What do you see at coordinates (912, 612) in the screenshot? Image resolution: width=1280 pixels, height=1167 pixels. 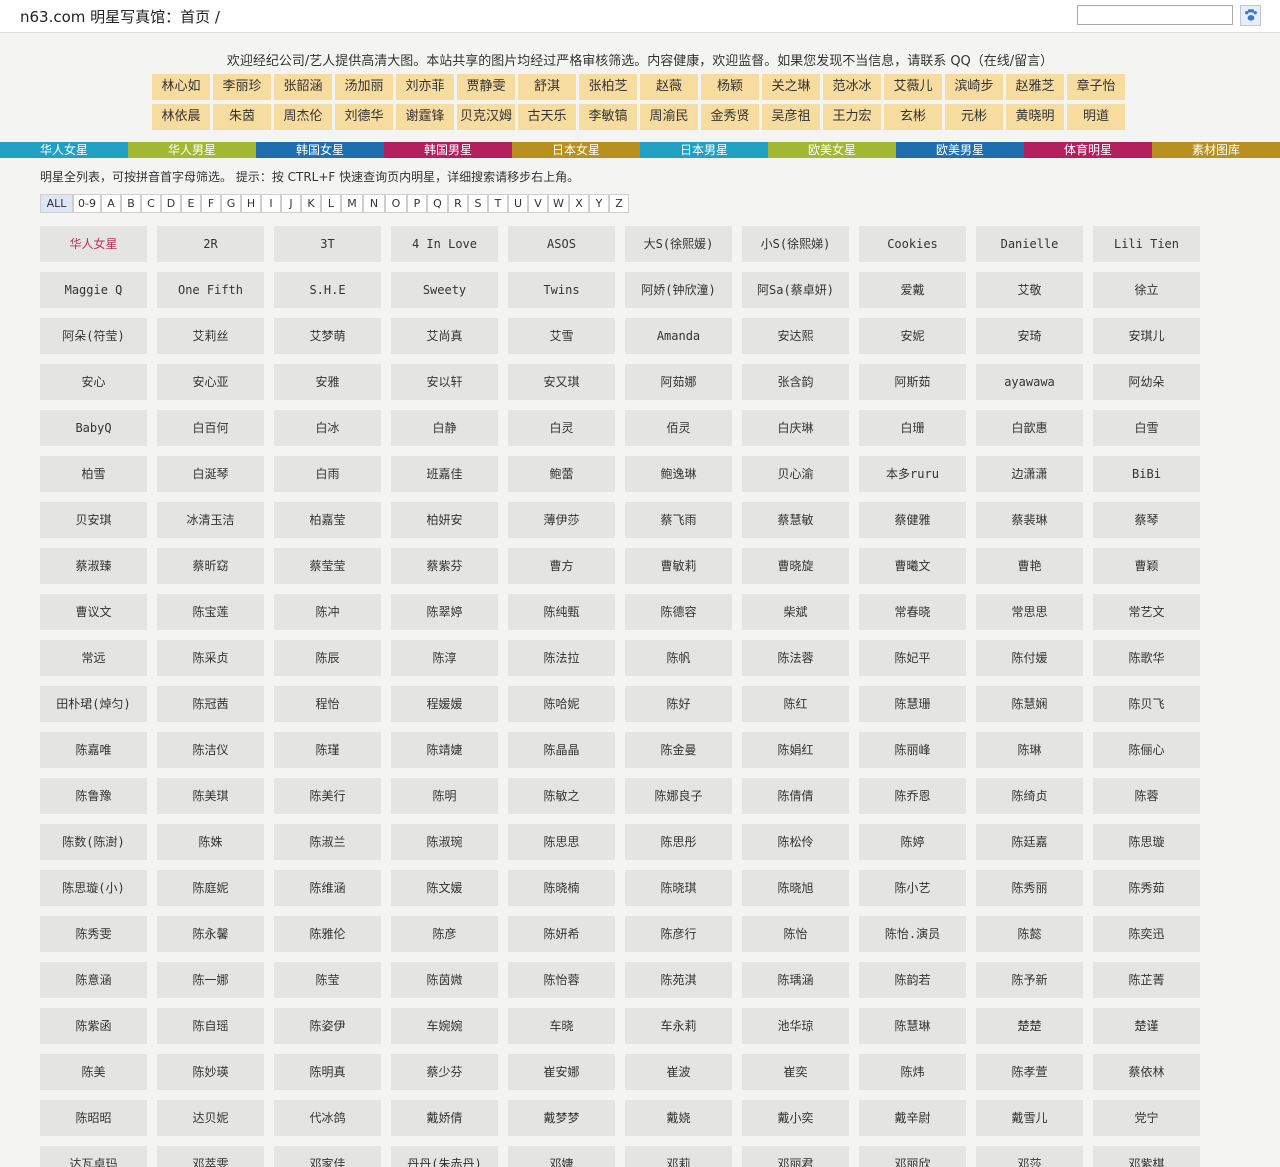 I see `star-link: 常春晓` at bounding box center [912, 612].